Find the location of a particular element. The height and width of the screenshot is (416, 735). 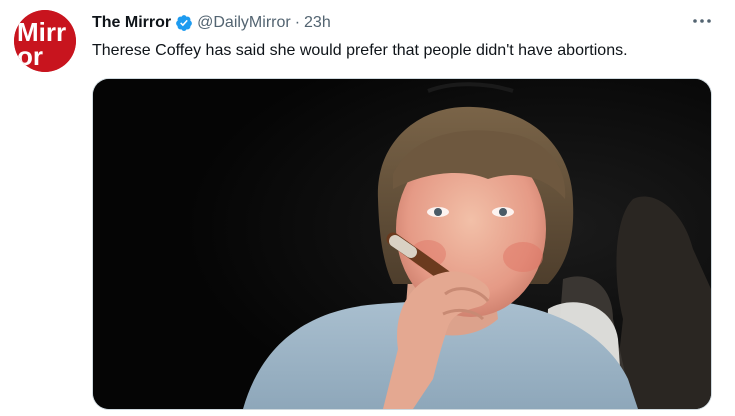

more-horizontal-icon is located at coordinates (702, 21).